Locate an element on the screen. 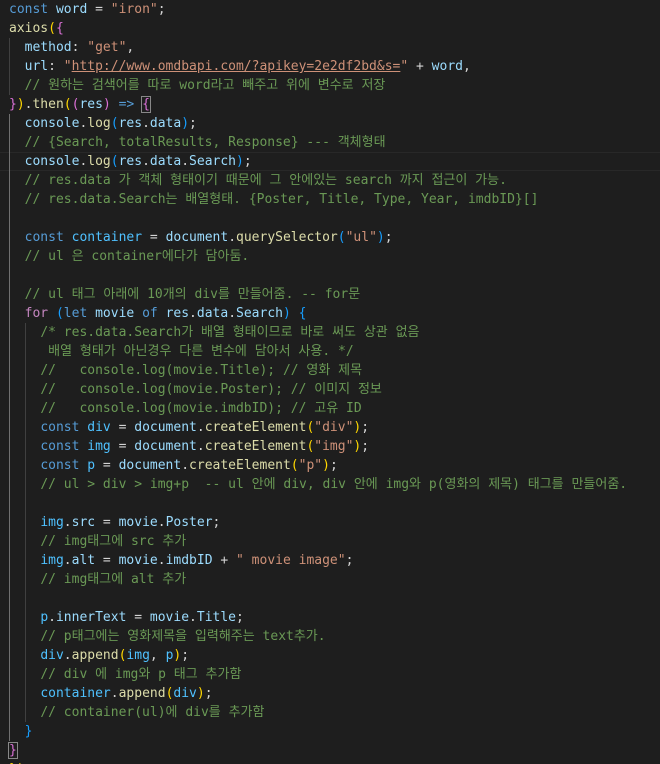  code-line: }).then((res) => { is located at coordinates (75, 104).